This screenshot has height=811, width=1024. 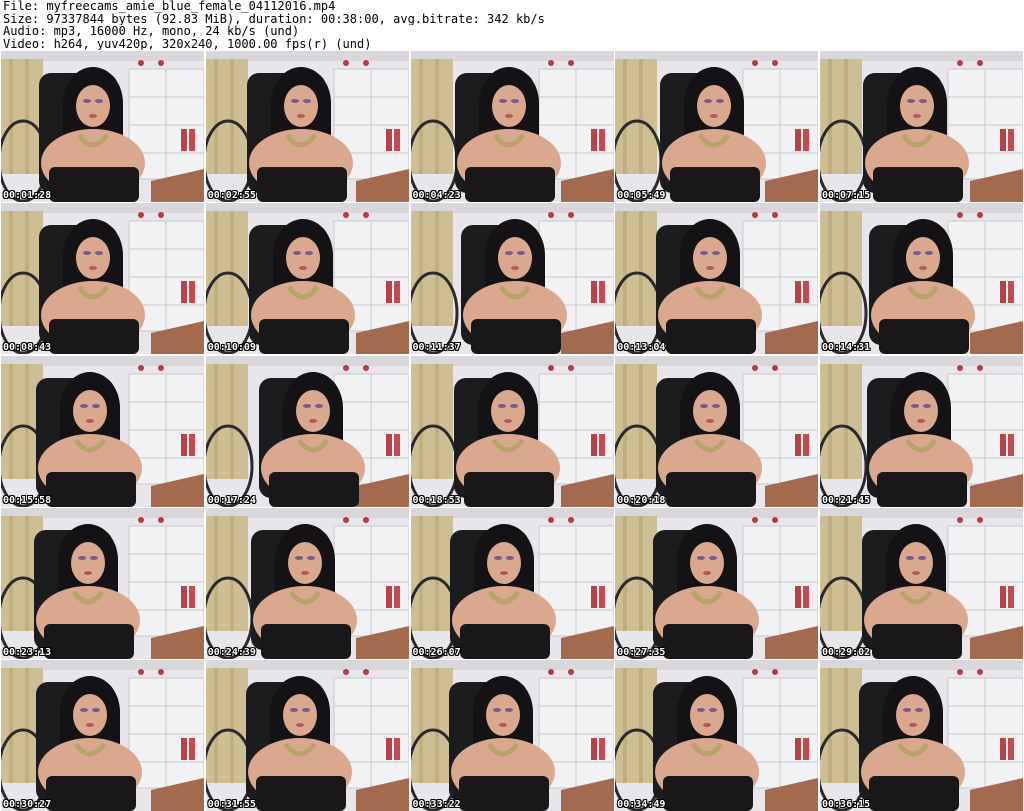 I want to click on timestamp-label: 00:26:07, so click(x=436, y=652).